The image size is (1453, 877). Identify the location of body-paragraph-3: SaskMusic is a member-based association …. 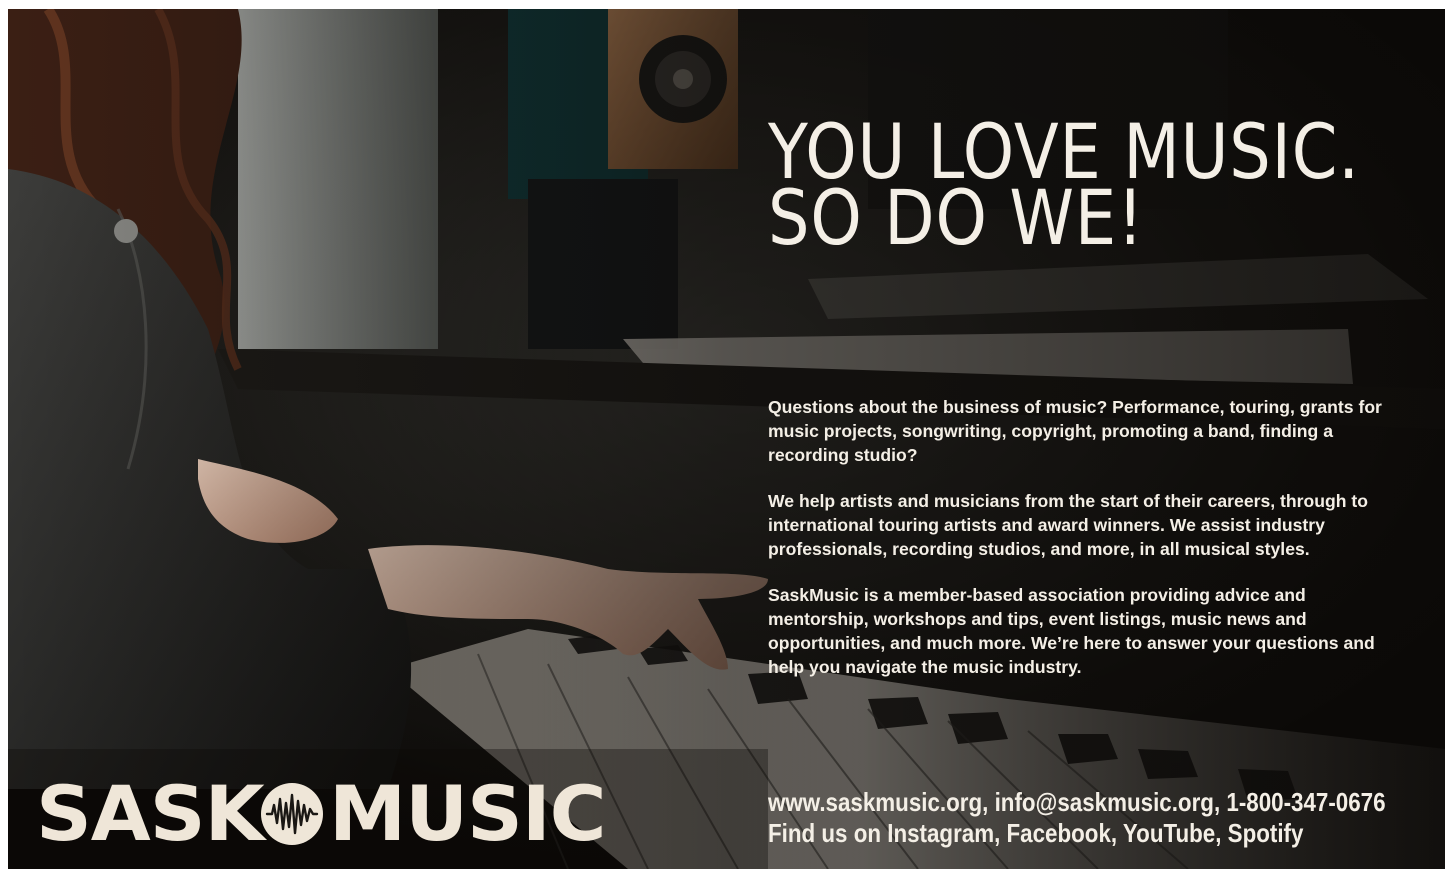
(1071, 631).